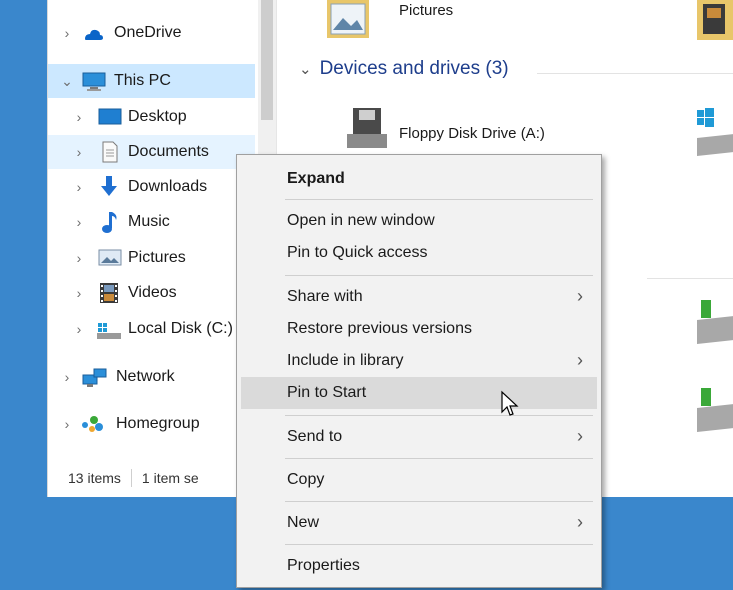 Image resolution: width=733 pixels, height=590 pixels. What do you see at coordinates (426, 10) in the screenshot?
I see `pictures-folder-label: Pictures` at bounding box center [426, 10].